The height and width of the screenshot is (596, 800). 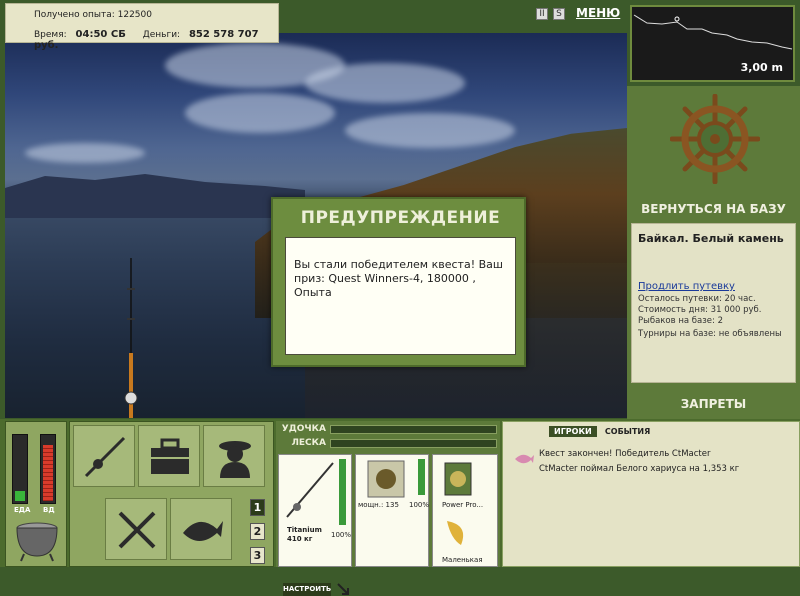 I want to click on experience-row: Получено опыта: 122500, so click(x=93, y=15).